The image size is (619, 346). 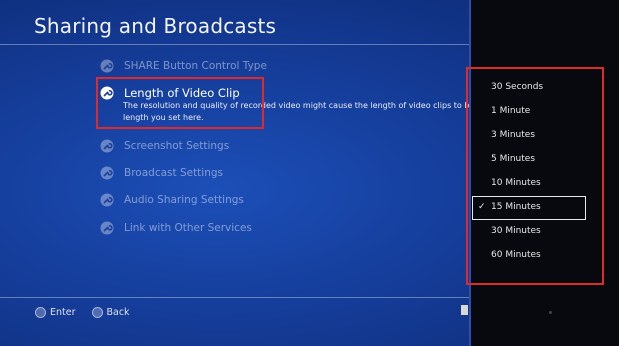 What do you see at coordinates (195, 66) in the screenshot?
I see `menu-item-label: SHARE Button Control Type` at bounding box center [195, 66].